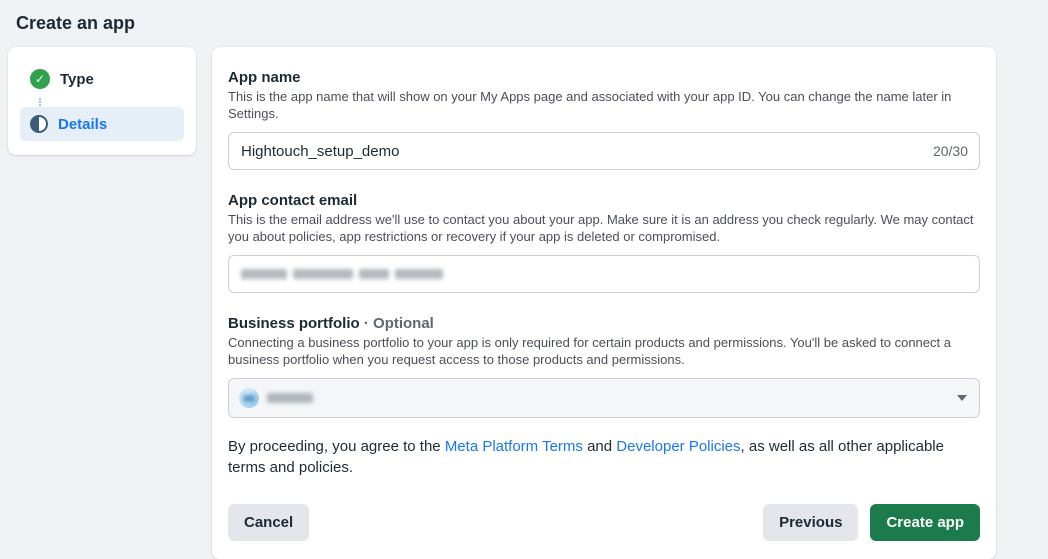 This screenshot has width=1048, height=559. Describe the element at coordinates (293, 200) in the screenshot. I see `contact-email-label: App contact email` at that location.